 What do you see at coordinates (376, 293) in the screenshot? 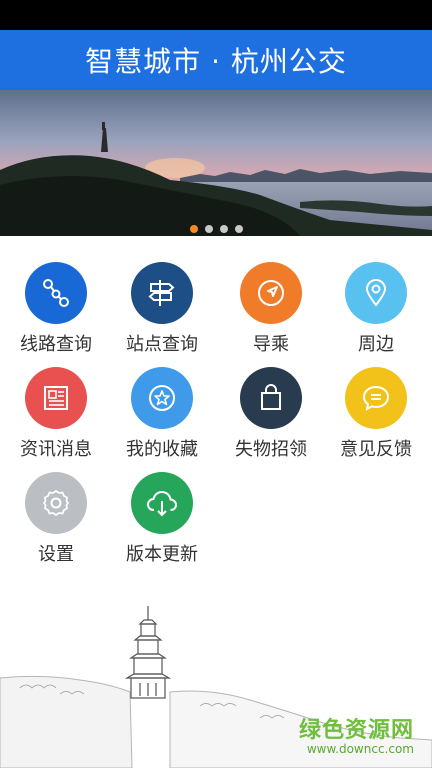
I see `location-pin-icon` at bounding box center [376, 293].